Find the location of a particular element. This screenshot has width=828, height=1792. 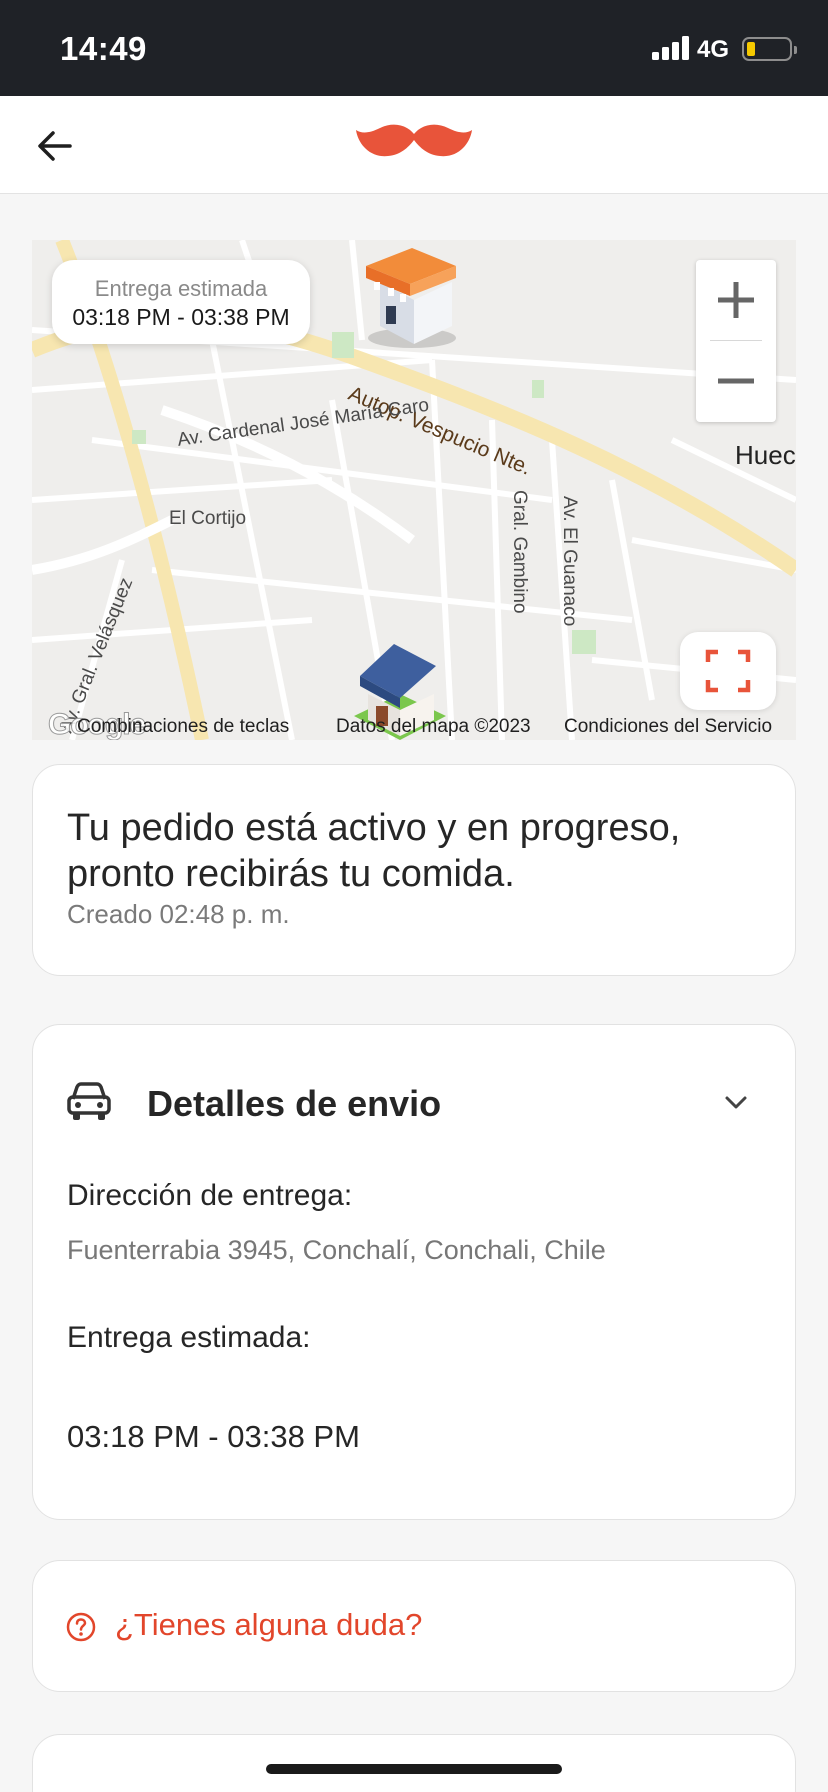

app-header is located at coordinates (414, 145).